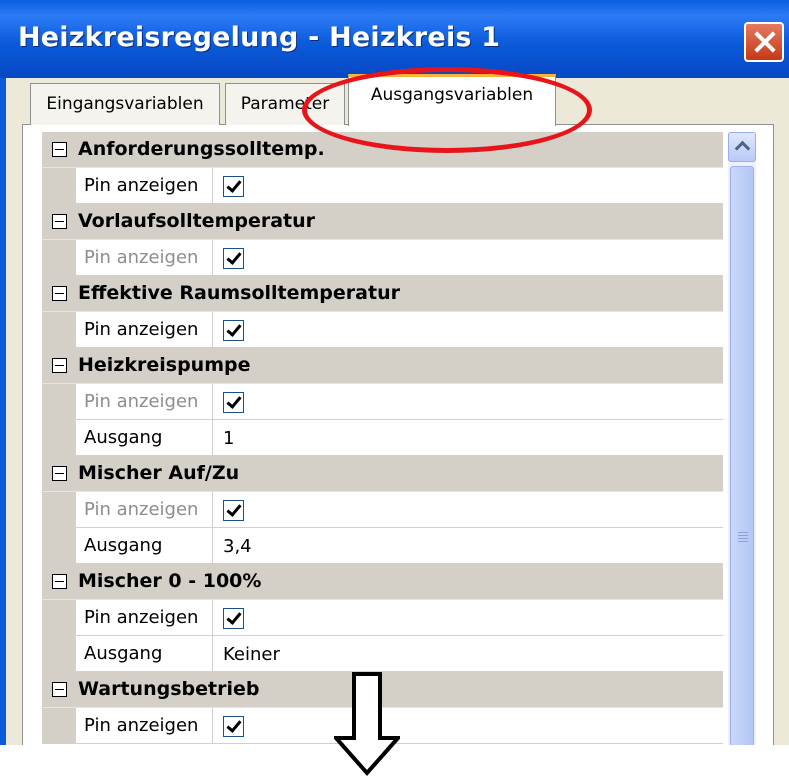 The width and height of the screenshot is (789, 778). Describe the element at coordinates (259, 37) in the screenshot. I see `window-title: Heizkreisregelung - Heizkreis 1` at that location.